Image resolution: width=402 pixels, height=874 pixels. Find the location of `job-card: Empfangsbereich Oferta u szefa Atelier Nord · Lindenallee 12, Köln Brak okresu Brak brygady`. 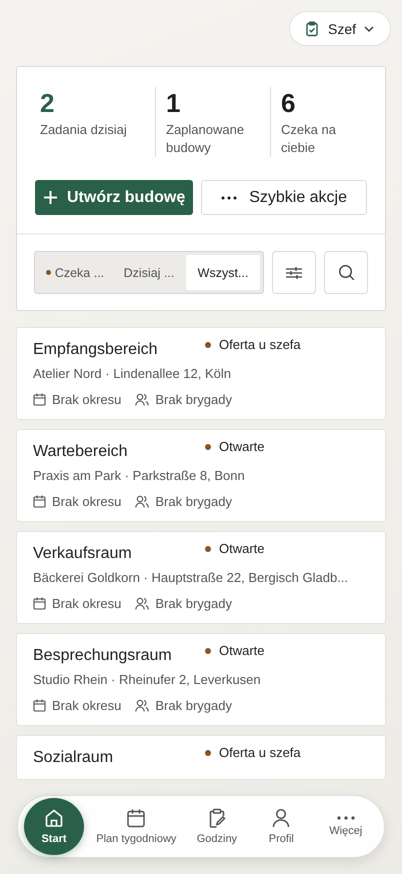

job-card: Empfangsbereich Oferta u szefa Atelier Nord · Lindenallee 12, Köln Brak okresu Brak brygady is located at coordinates (201, 373).